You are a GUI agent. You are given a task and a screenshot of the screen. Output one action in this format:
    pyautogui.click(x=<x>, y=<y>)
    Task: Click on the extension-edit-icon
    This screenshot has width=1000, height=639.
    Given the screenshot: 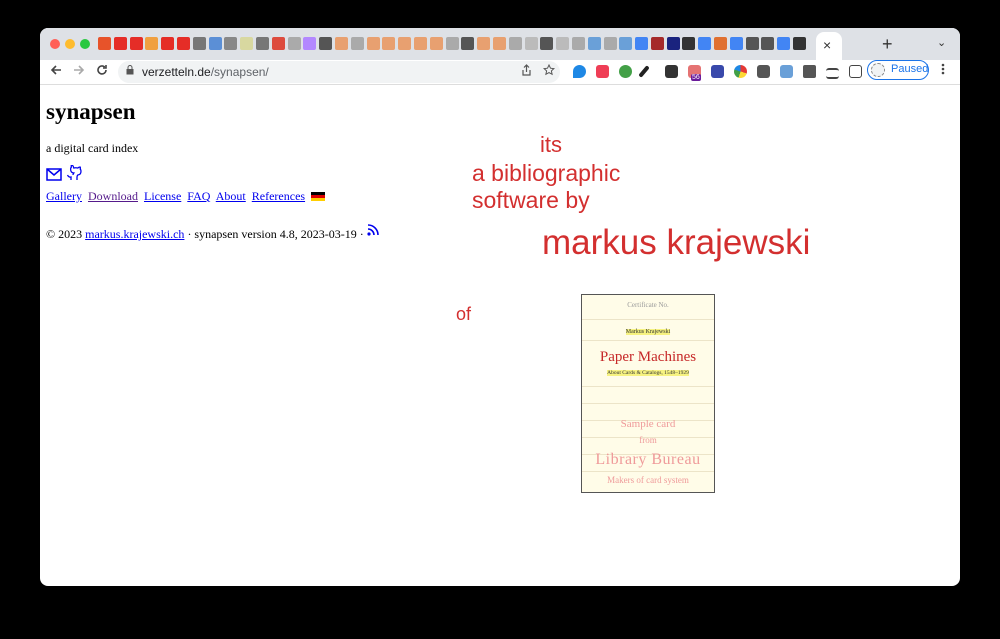 What is the action you would take?
    pyautogui.click(x=717, y=71)
    